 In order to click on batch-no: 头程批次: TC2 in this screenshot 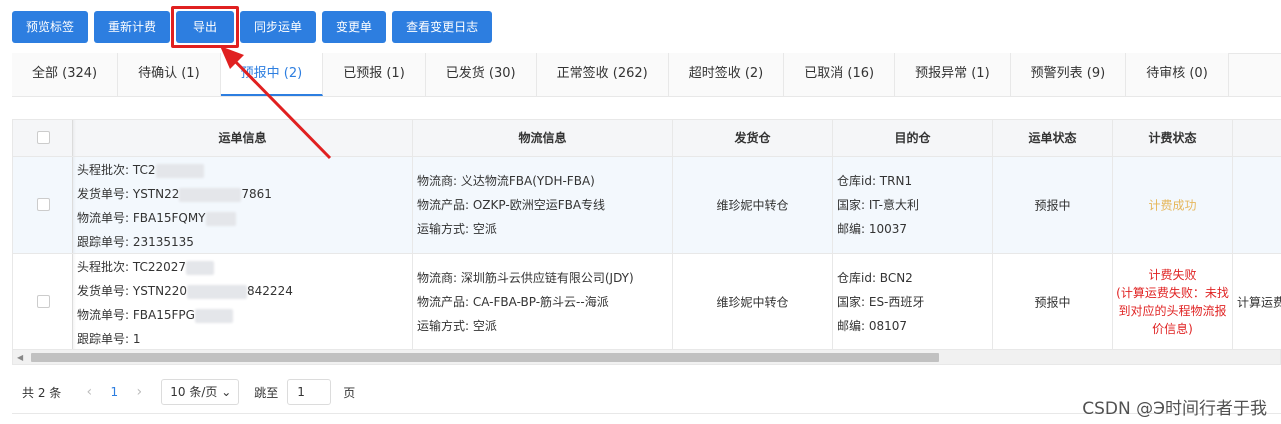, I will do `click(116, 170)`.